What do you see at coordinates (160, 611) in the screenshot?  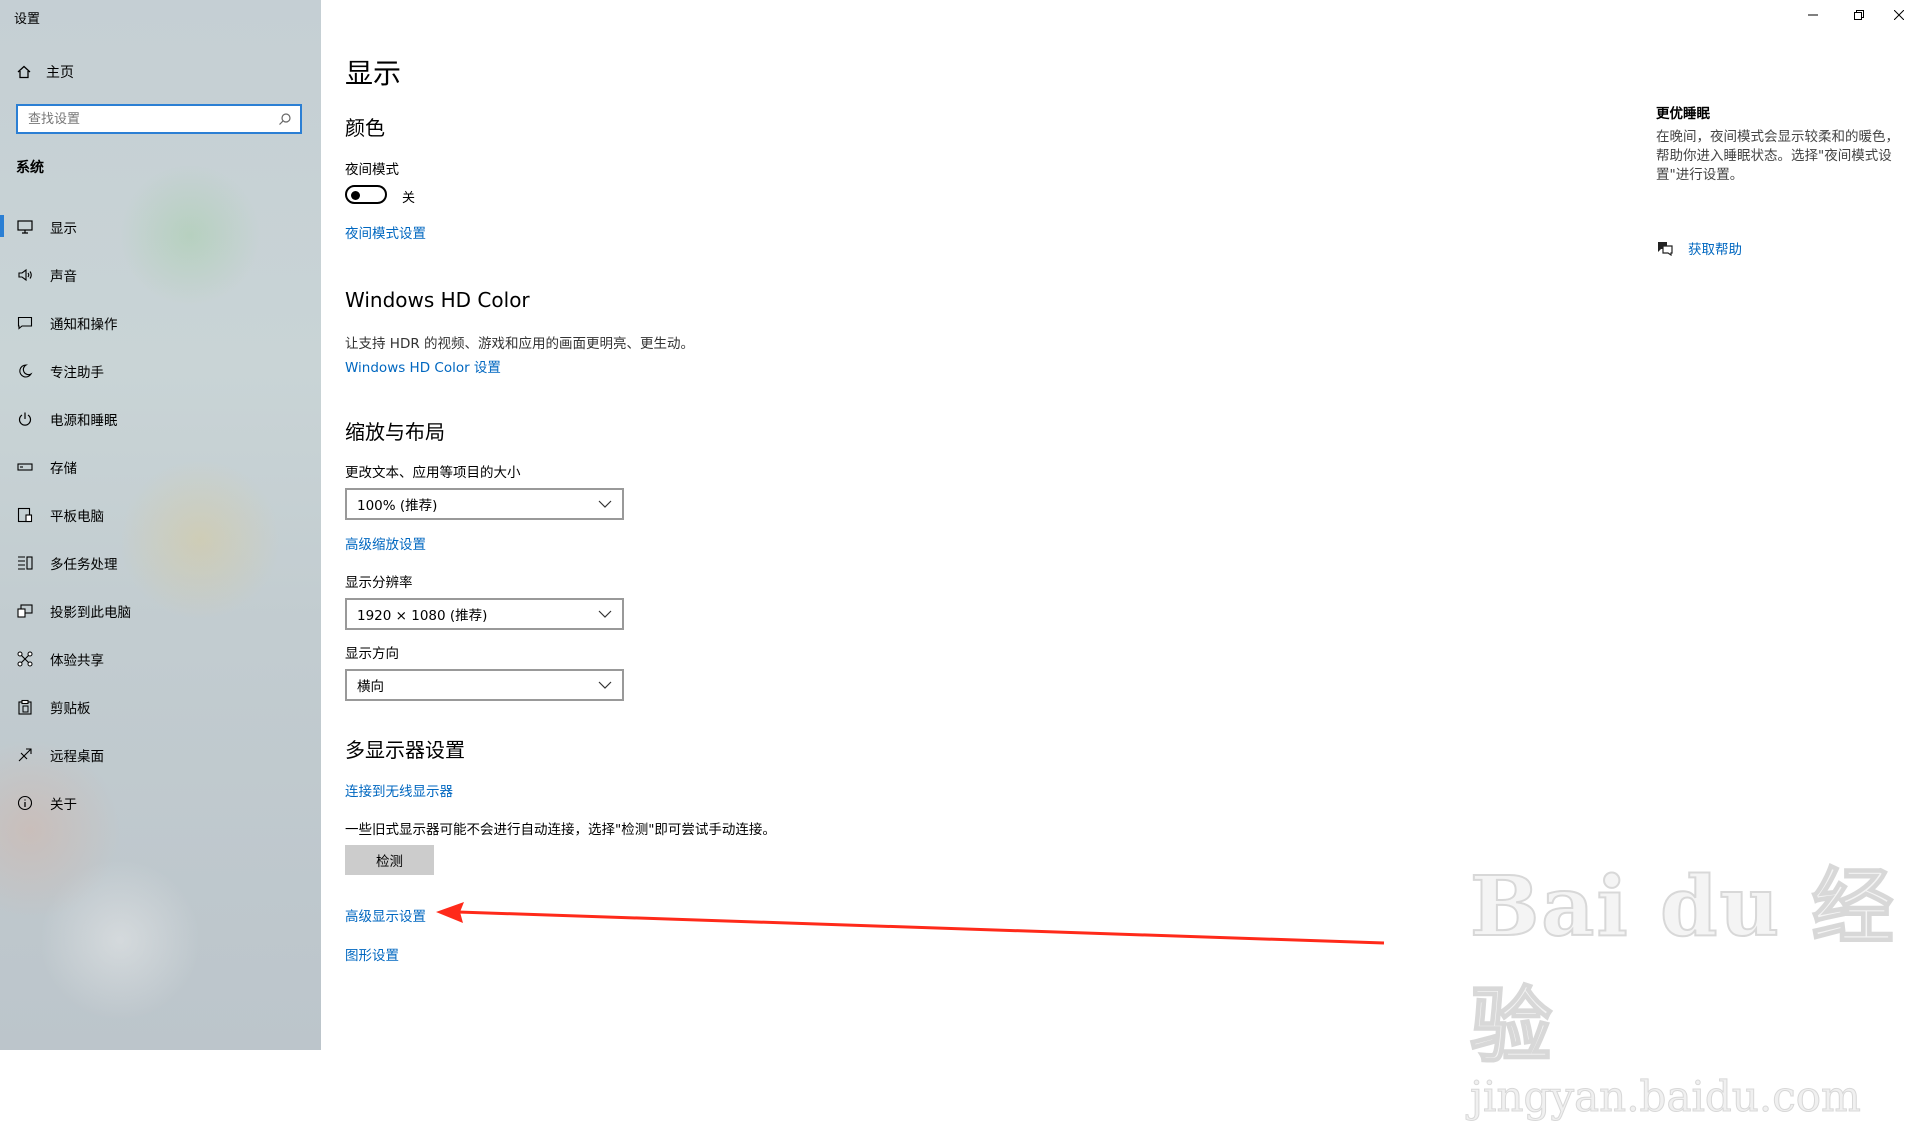 I see `sidebar-item-project-to-pc: 投影到此电脑` at bounding box center [160, 611].